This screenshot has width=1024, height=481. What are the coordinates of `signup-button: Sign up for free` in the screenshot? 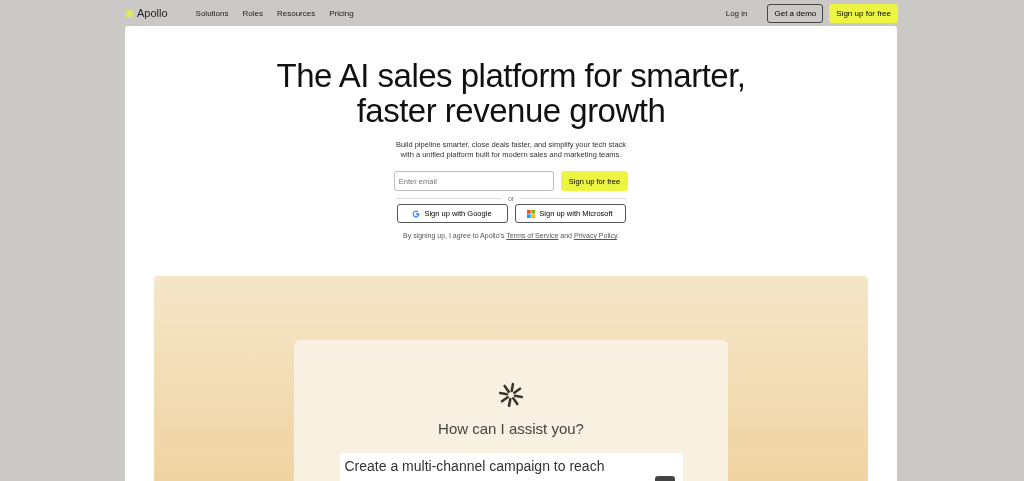 It's located at (863, 13).